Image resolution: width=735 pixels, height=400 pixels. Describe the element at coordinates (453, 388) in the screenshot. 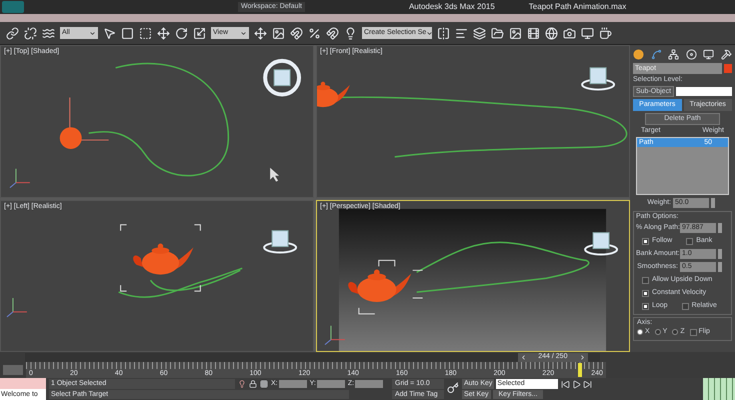

I see `key-icon` at that location.